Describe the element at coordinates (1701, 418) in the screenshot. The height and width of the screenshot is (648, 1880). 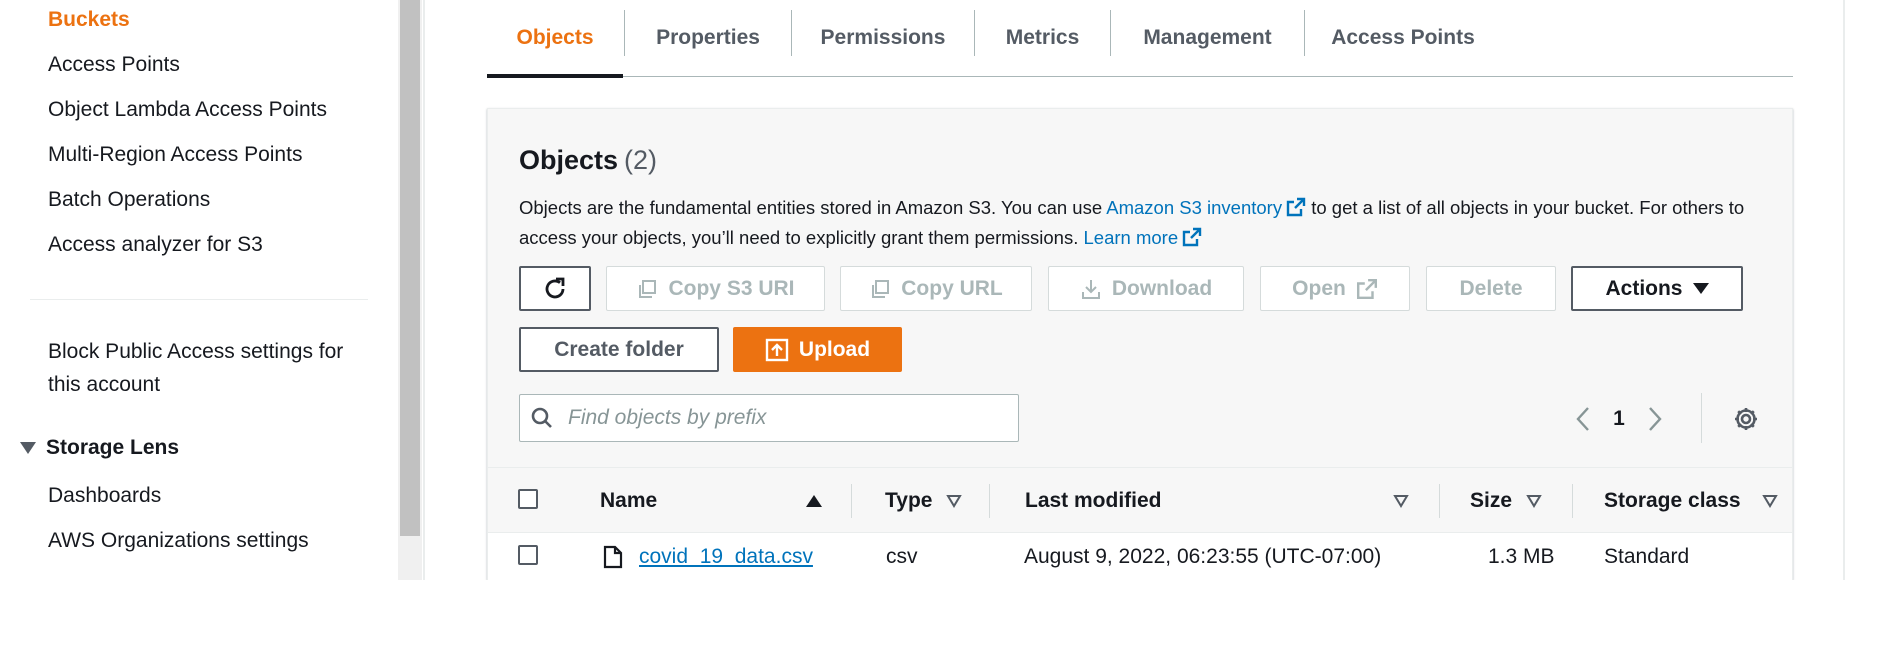
I see `pagination-separator` at that location.